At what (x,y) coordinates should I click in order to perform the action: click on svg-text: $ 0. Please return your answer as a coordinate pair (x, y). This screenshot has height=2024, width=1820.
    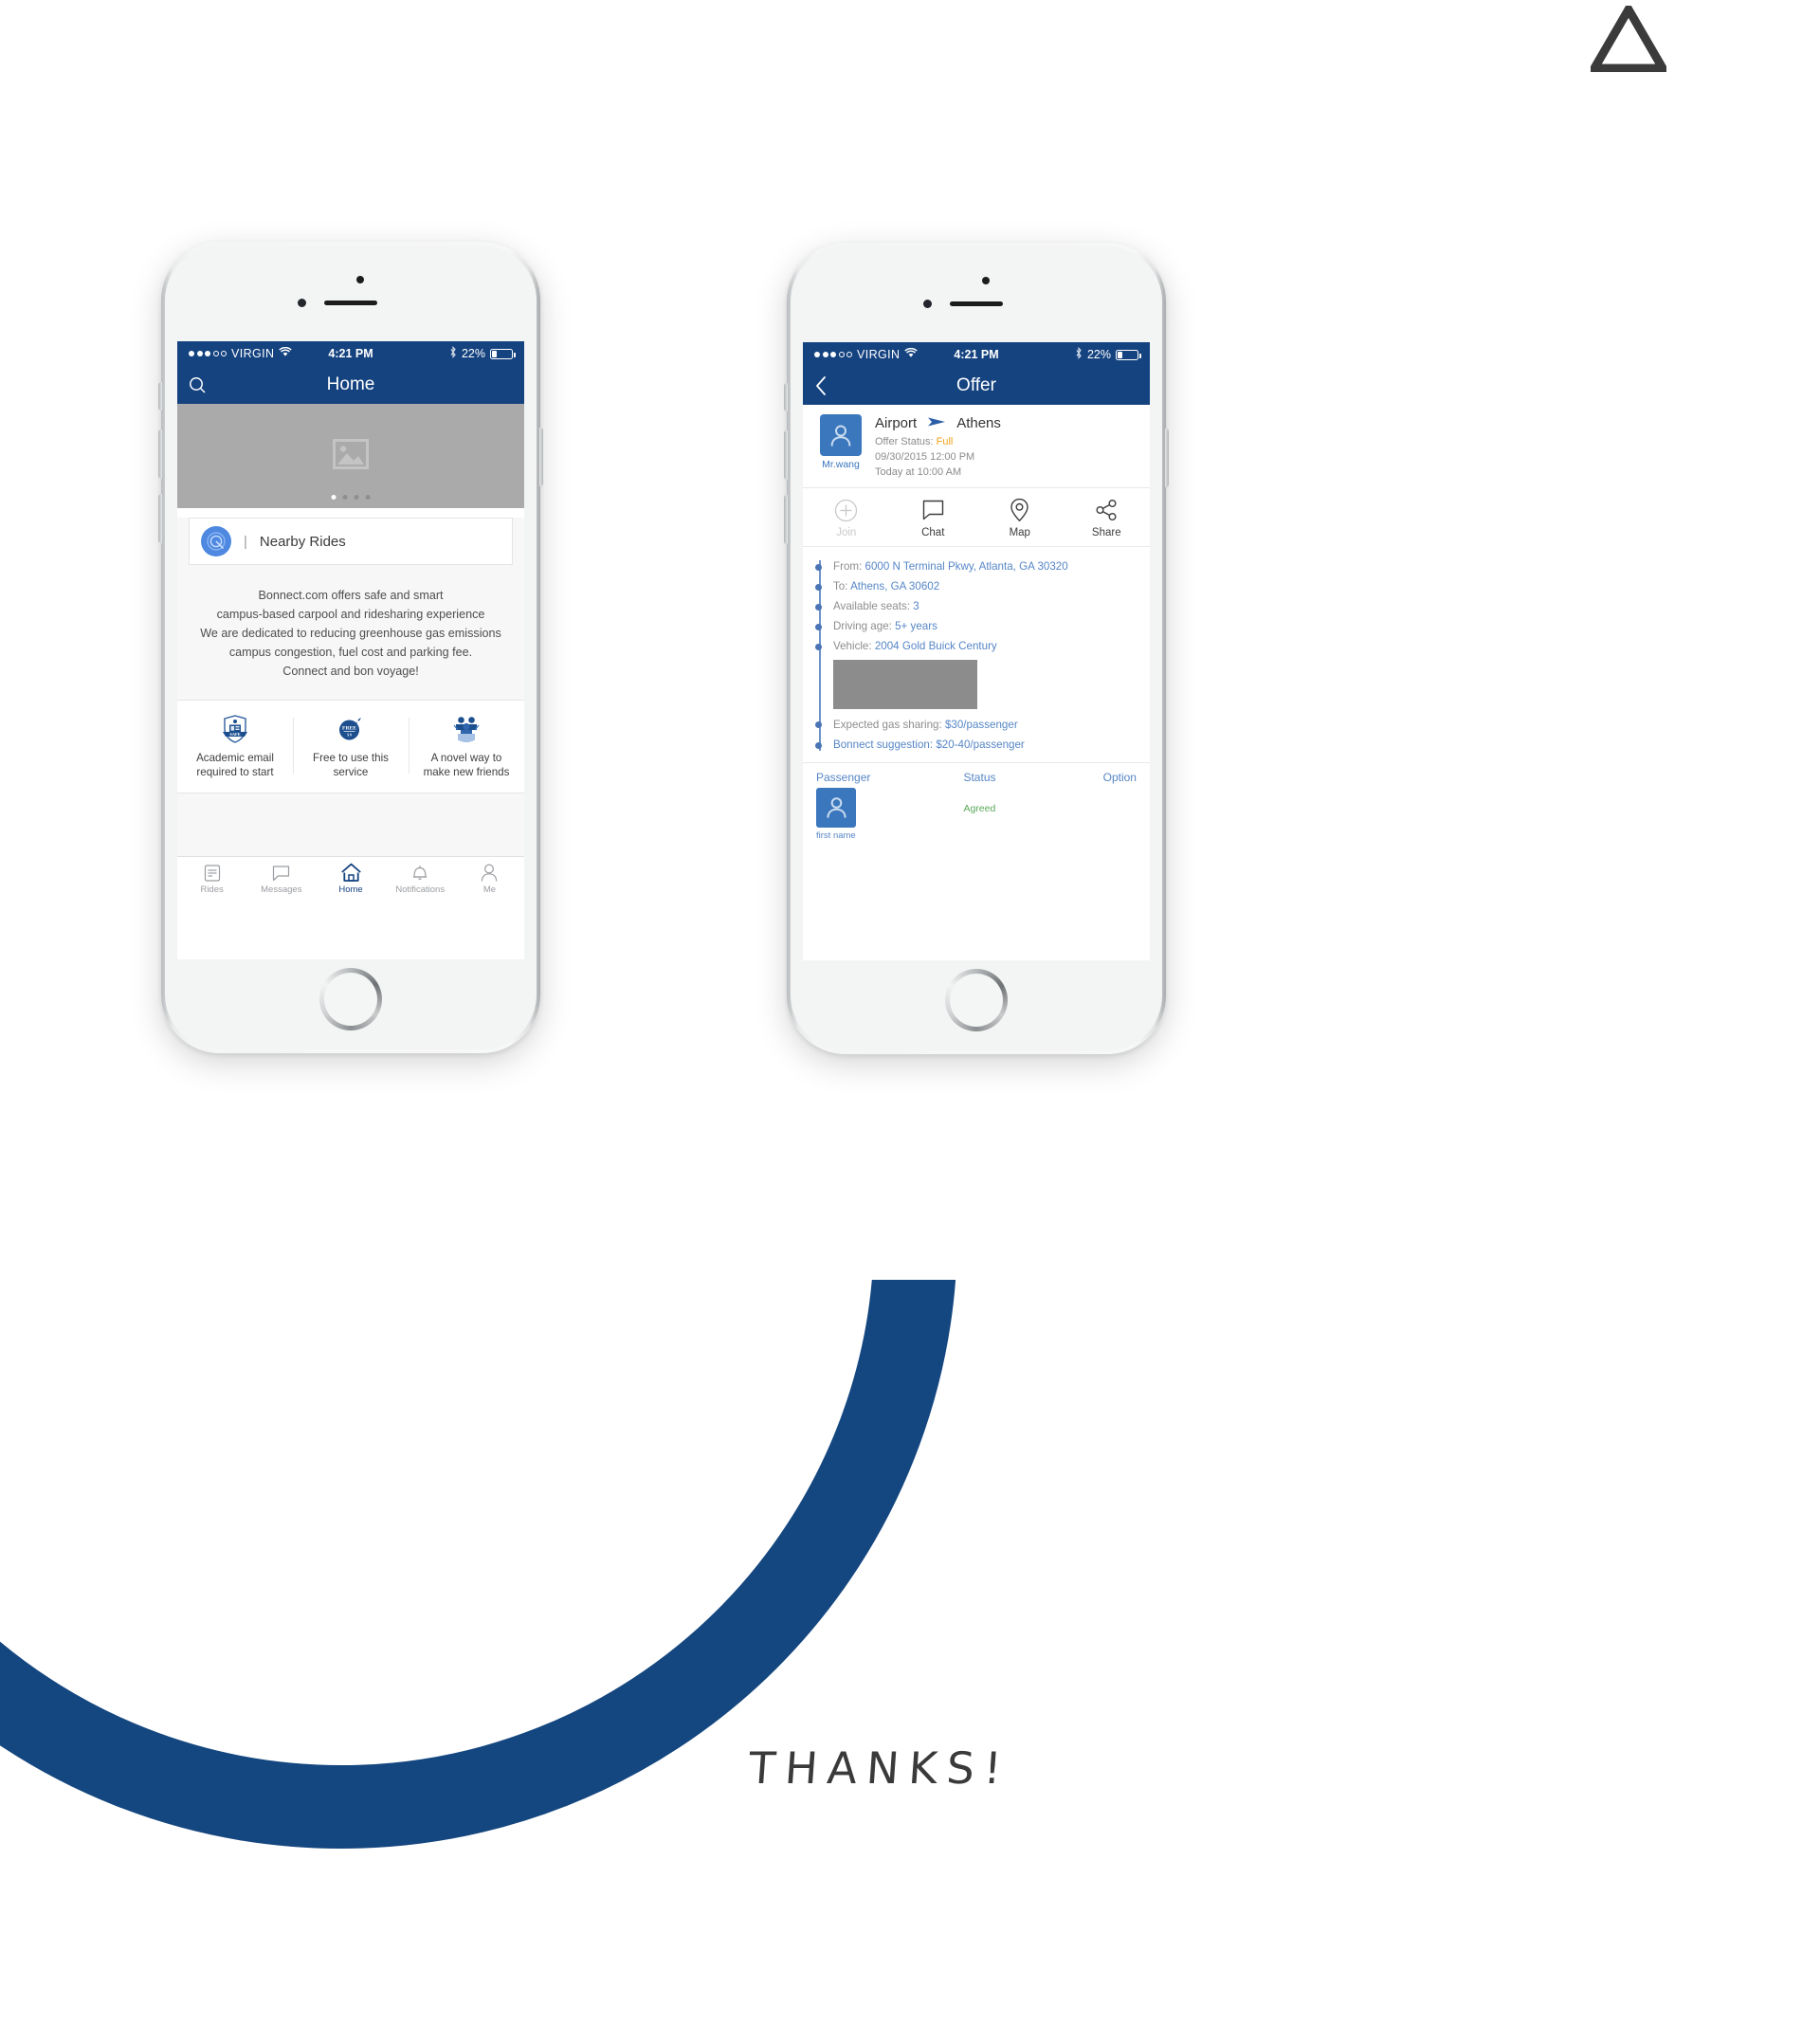
    Looking at the image, I should click on (349, 735).